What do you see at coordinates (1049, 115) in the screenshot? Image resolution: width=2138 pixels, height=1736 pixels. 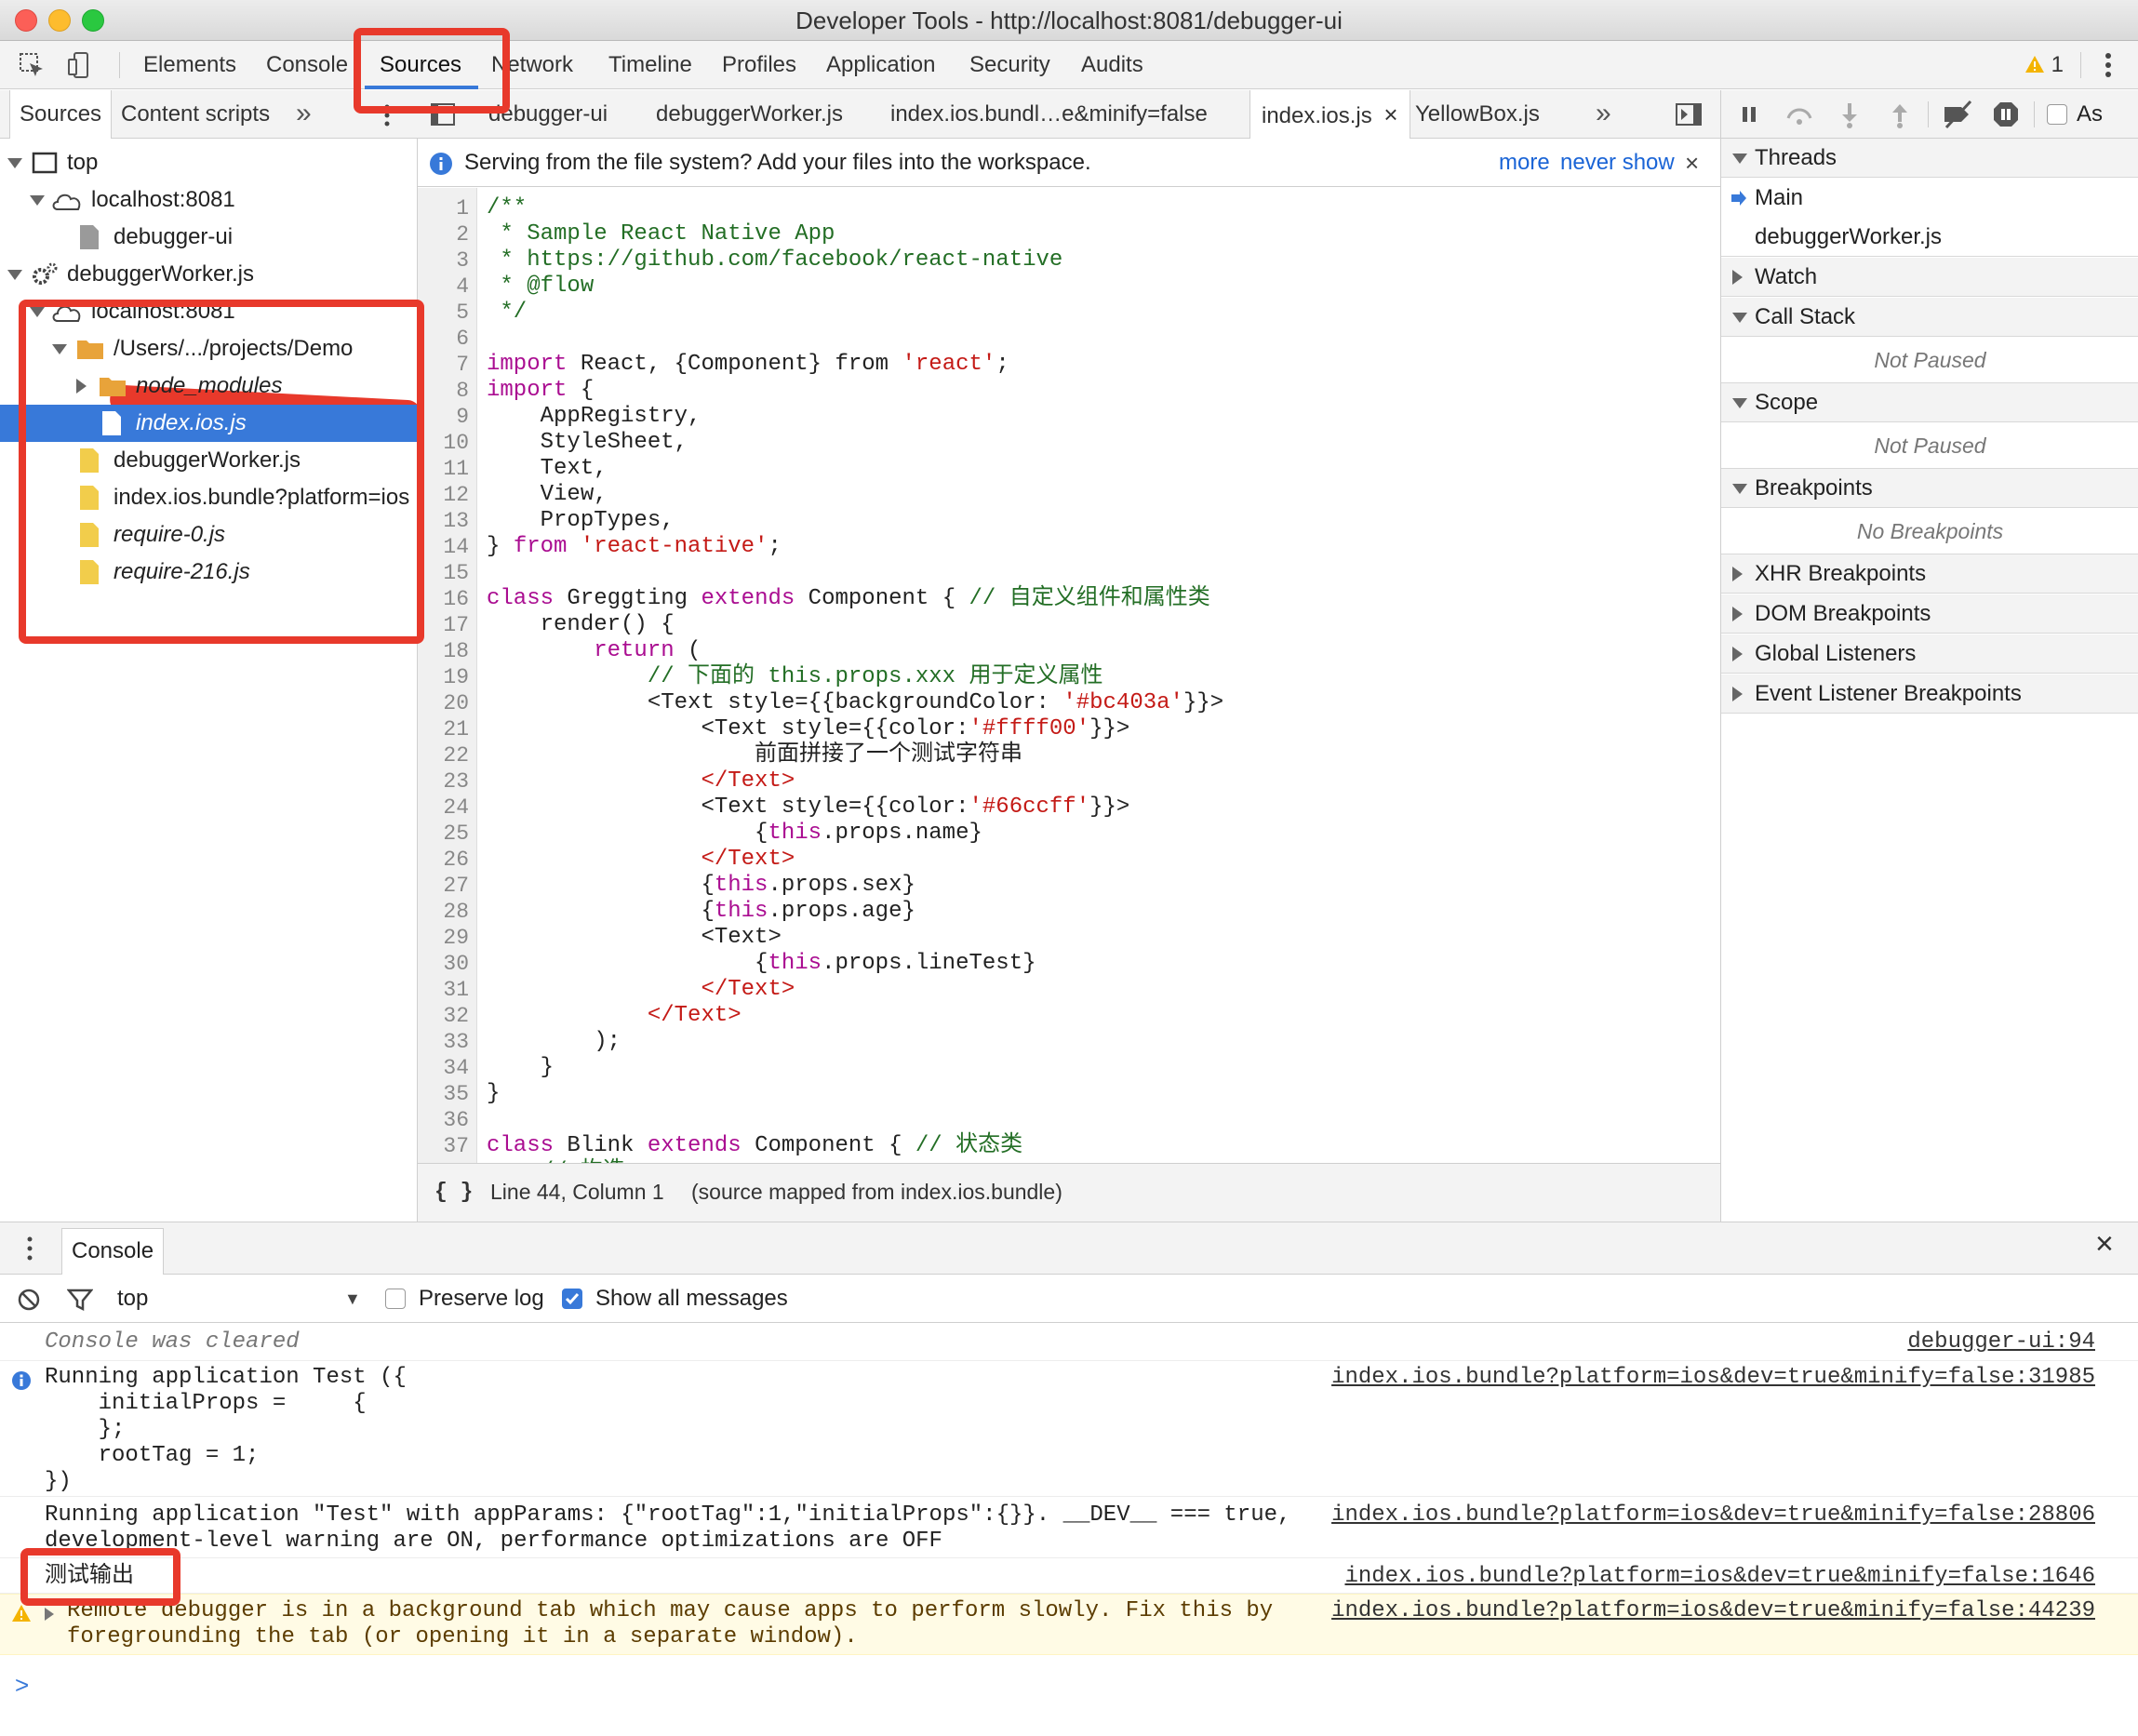 I see `file-tab-bundle: index.ios.bundl…e&minify=false` at bounding box center [1049, 115].